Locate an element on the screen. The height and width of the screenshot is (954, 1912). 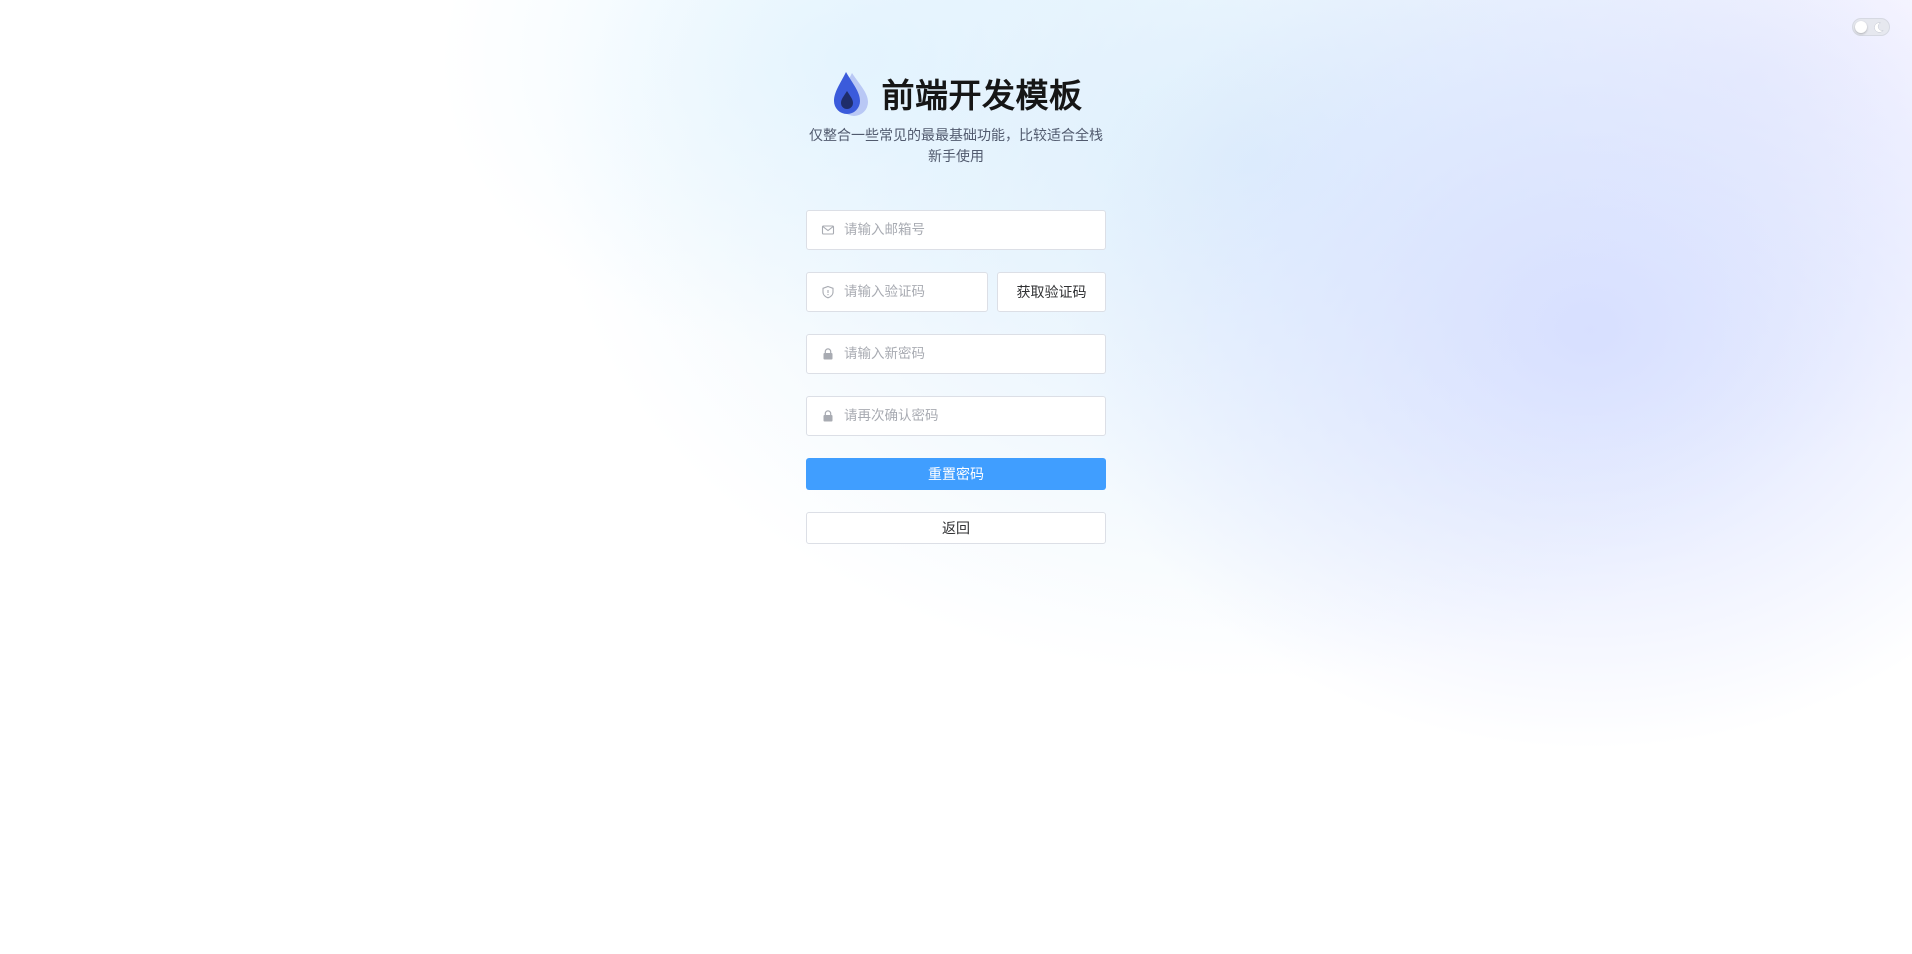
page-title: 前端开发模板 is located at coordinates (982, 95).